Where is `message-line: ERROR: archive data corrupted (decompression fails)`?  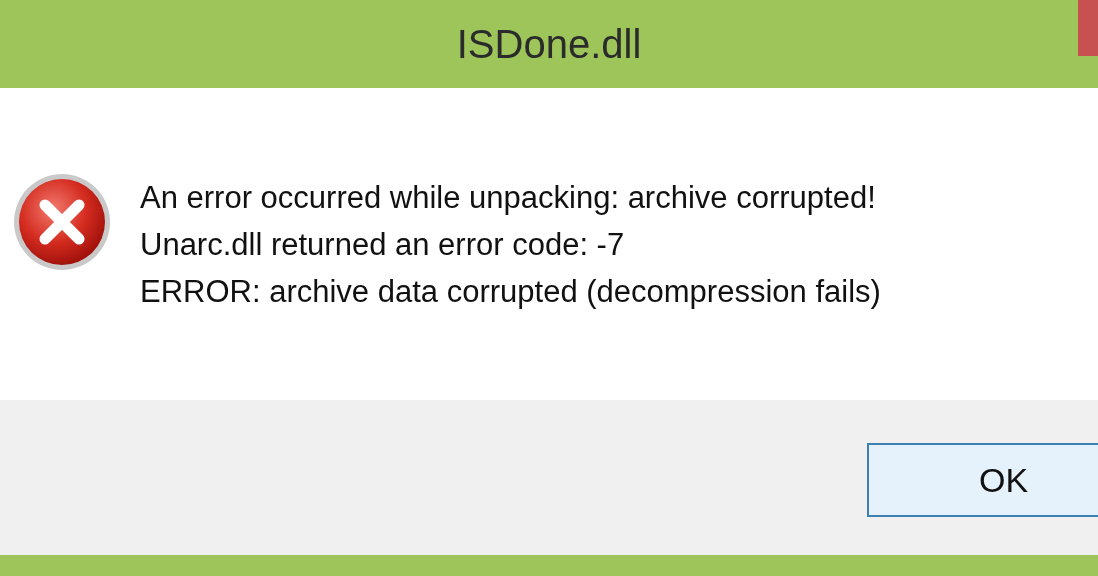 message-line: ERROR: archive data corrupted (decompression fails) is located at coordinates (510, 292).